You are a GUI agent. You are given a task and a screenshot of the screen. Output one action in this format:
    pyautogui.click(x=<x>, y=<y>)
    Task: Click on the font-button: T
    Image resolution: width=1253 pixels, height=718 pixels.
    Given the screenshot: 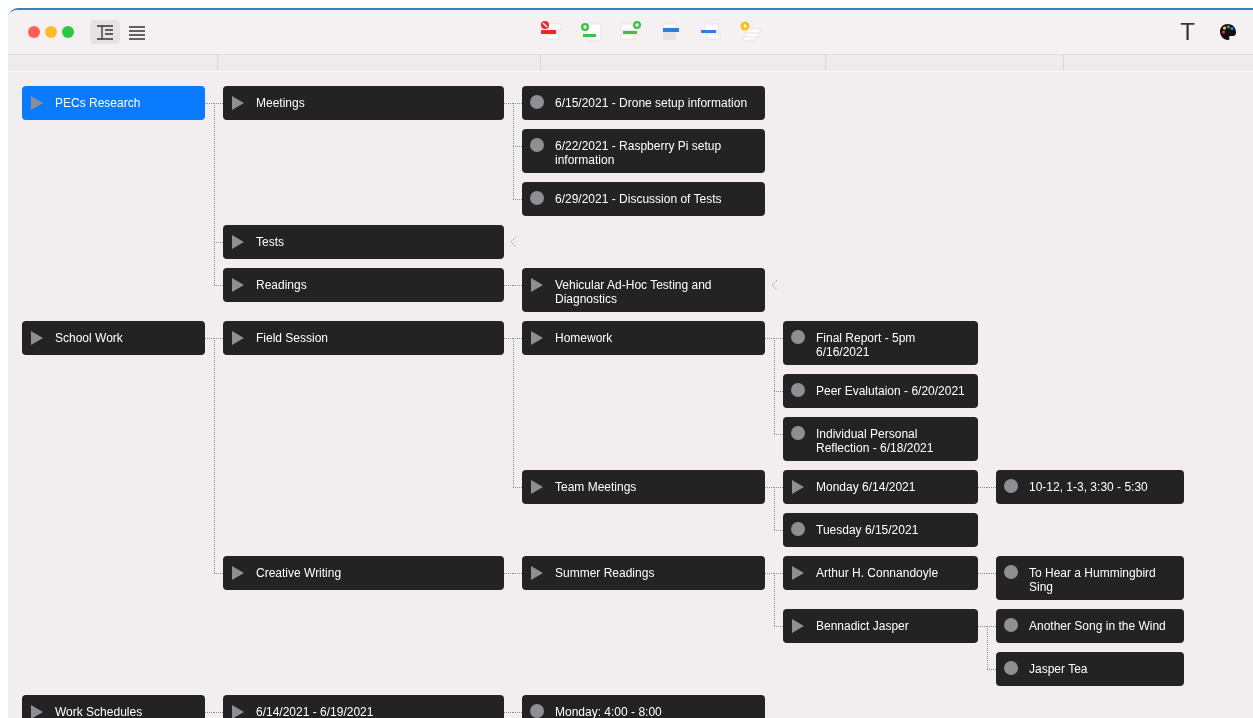 What is the action you would take?
    pyautogui.click(x=1187, y=32)
    